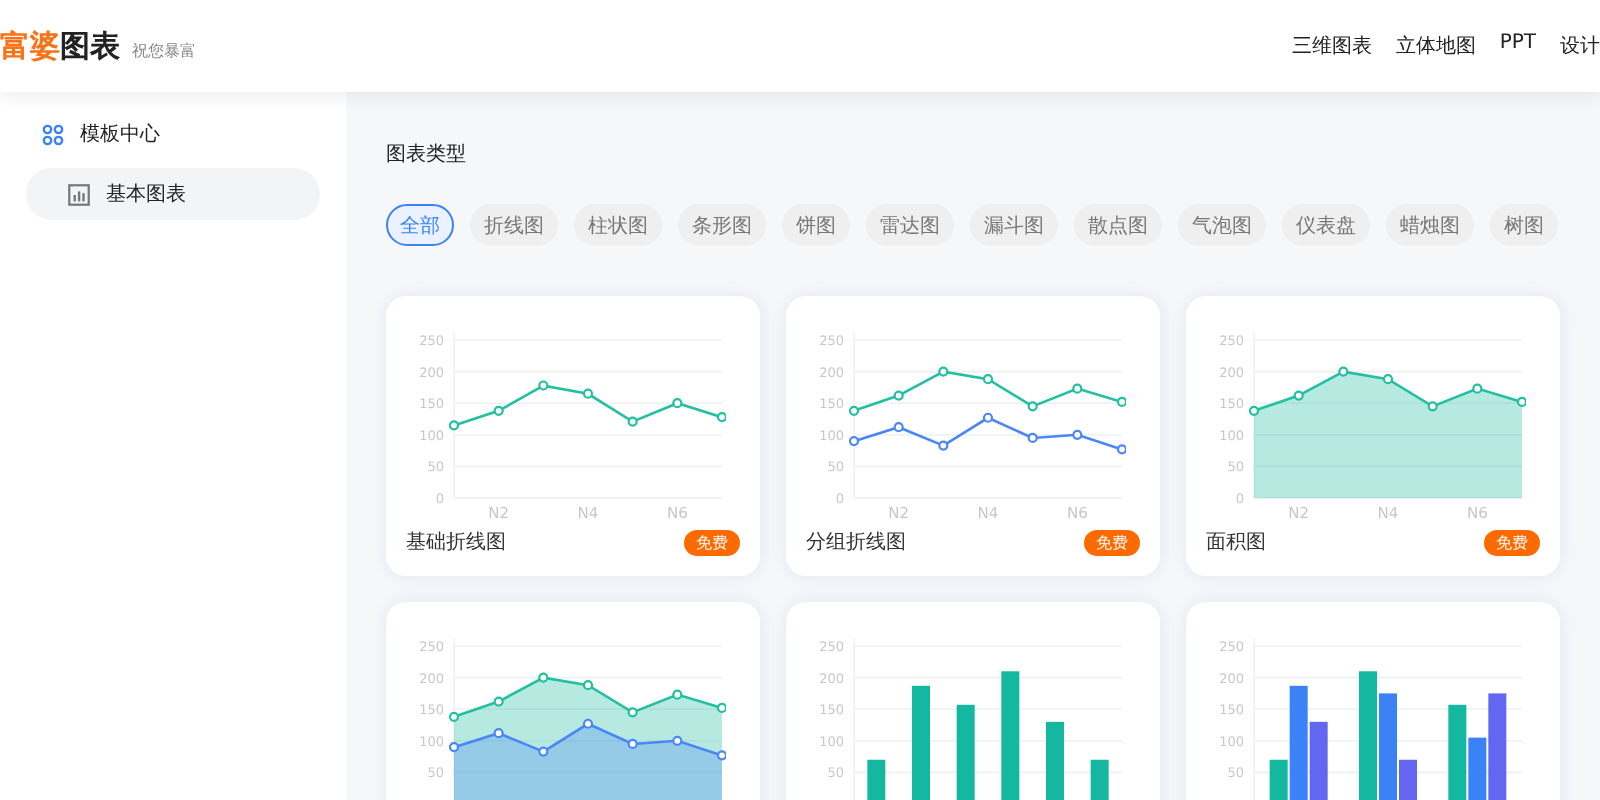 This screenshot has width=1600, height=800. What do you see at coordinates (1331, 46) in the screenshot?
I see `nav-link: 三维图表` at bounding box center [1331, 46].